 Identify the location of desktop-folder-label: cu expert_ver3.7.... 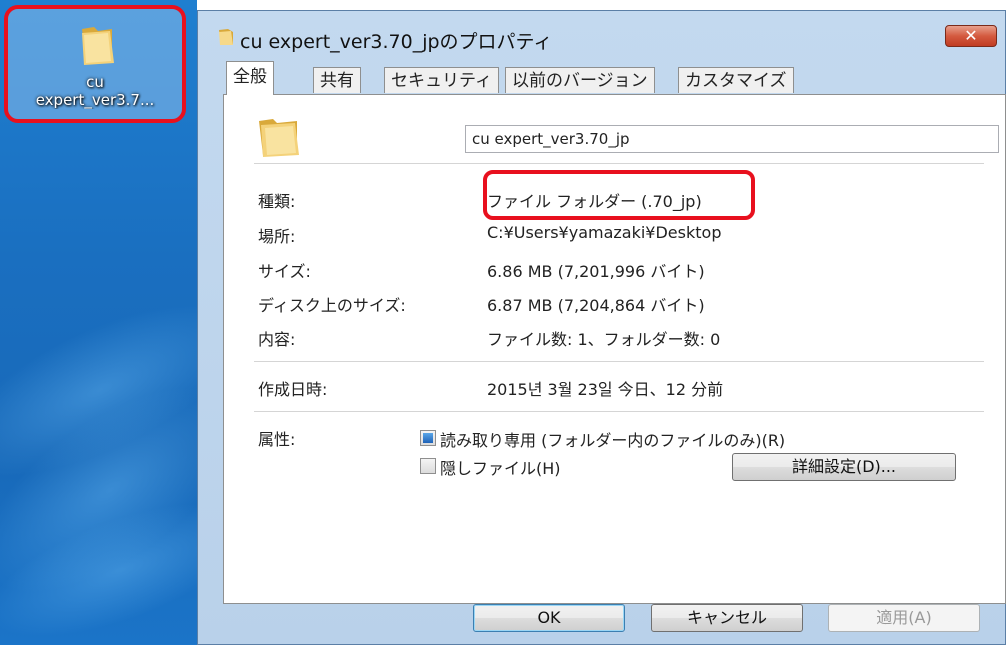
(95, 91).